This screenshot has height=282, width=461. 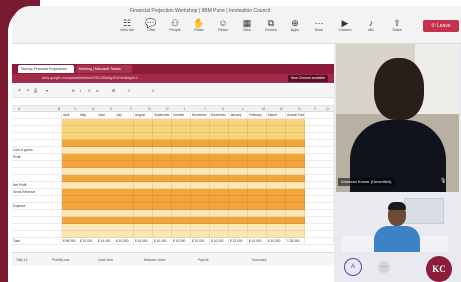 I want to click on row-label: Cost of goods, so click(x=37, y=150).